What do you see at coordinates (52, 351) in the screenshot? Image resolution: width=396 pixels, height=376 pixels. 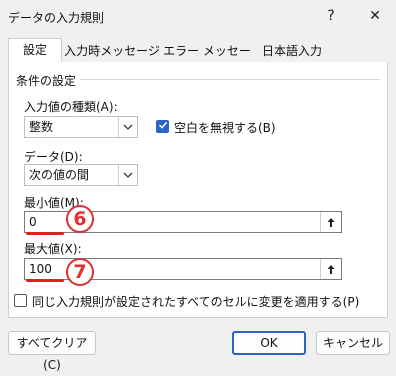 I see `clear-all-button: すべてクリア(C)` at bounding box center [52, 351].